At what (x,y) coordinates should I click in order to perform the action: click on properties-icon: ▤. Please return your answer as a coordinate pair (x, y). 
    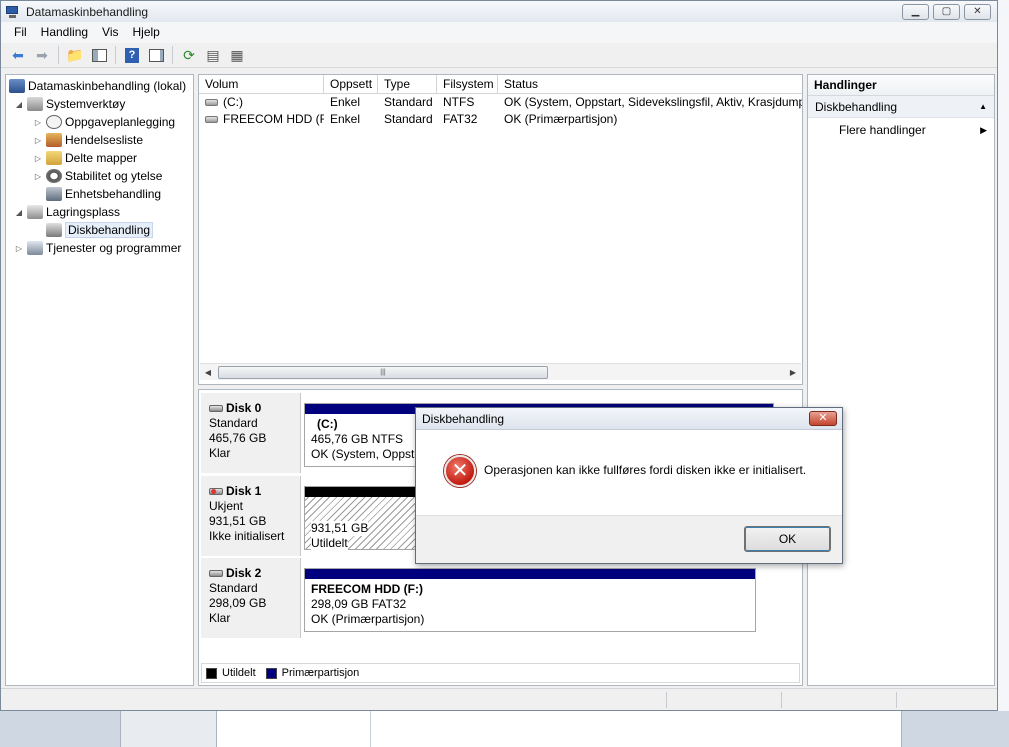
    Looking at the image, I should click on (213, 55).